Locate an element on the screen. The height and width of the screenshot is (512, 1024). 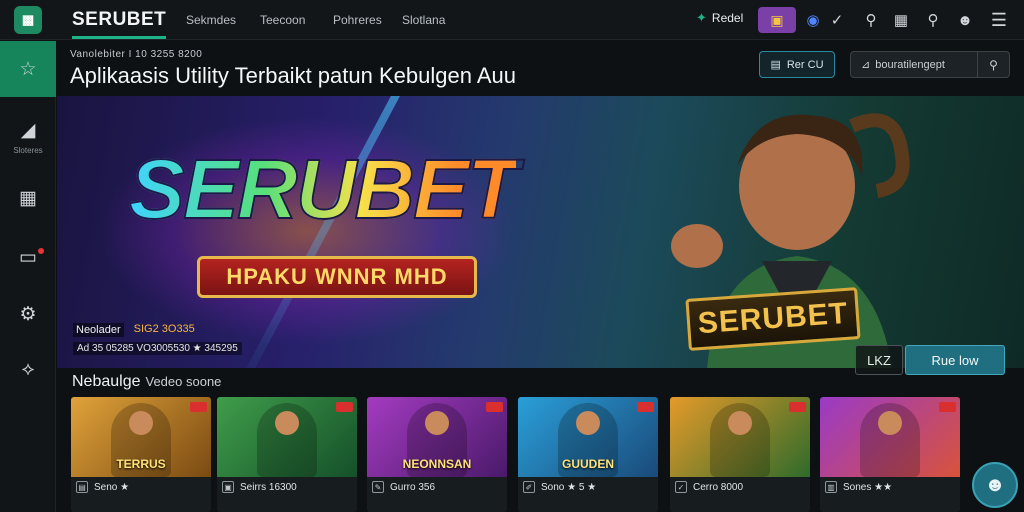
hero-logo: SERUBET is located at coordinates (323, 189).